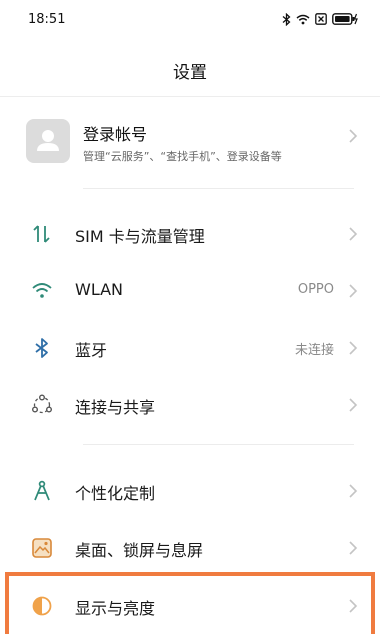  I want to click on avatar-person-icon, so click(48, 140).